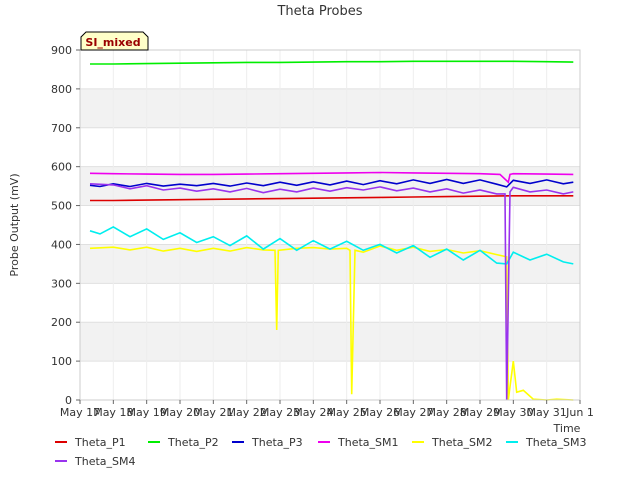  I want to click on y-tick-label: 500, so click(61, 206).